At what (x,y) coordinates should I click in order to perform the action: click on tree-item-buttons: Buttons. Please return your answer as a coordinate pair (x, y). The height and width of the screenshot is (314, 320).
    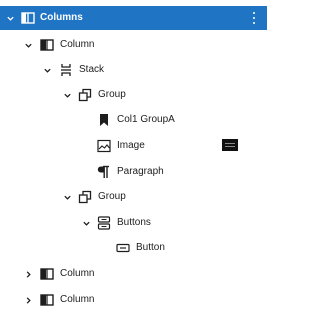
    Looking at the image, I should click on (133, 223).